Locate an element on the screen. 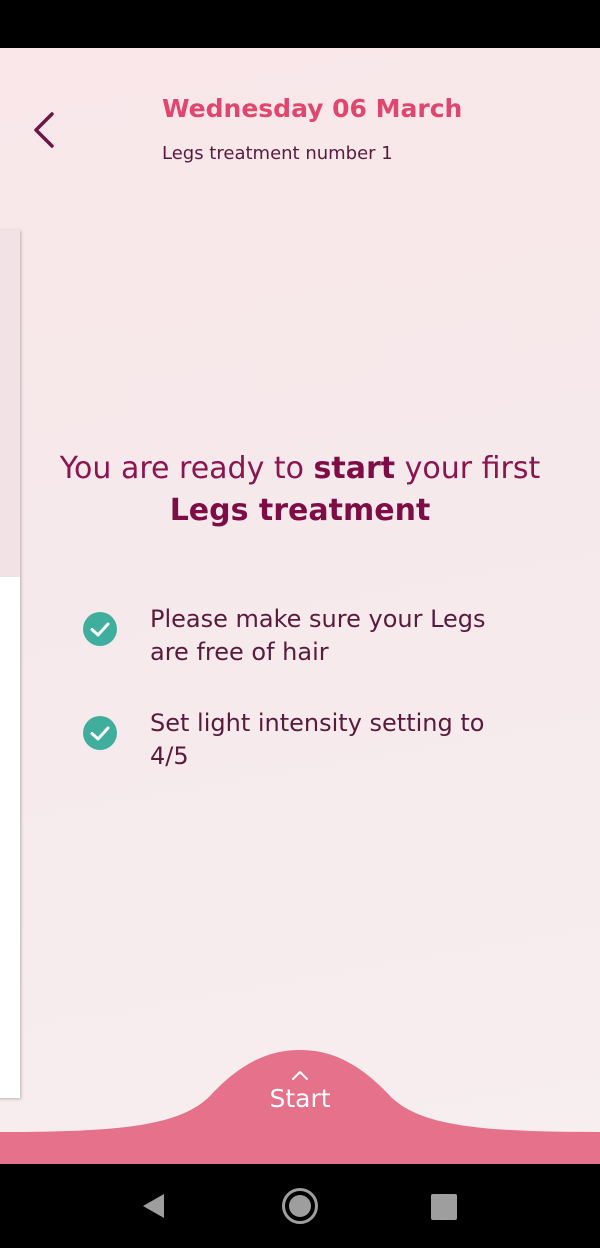 This screenshot has height=1248, width=600. headline-bold-start: start is located at coordinates (354, 468).